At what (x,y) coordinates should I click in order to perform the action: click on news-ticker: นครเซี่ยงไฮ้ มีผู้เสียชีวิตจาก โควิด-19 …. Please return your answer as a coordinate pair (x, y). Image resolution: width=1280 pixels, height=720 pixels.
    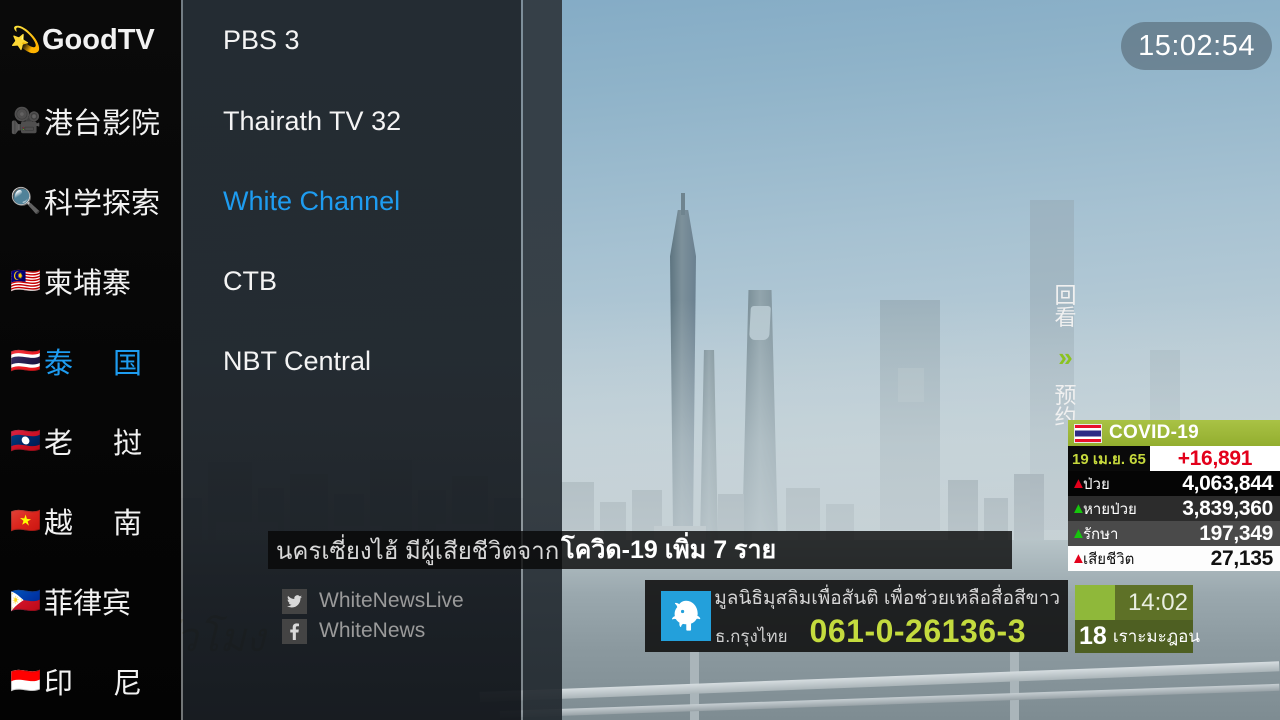
    Looking at the image, I should click on (640, 550).